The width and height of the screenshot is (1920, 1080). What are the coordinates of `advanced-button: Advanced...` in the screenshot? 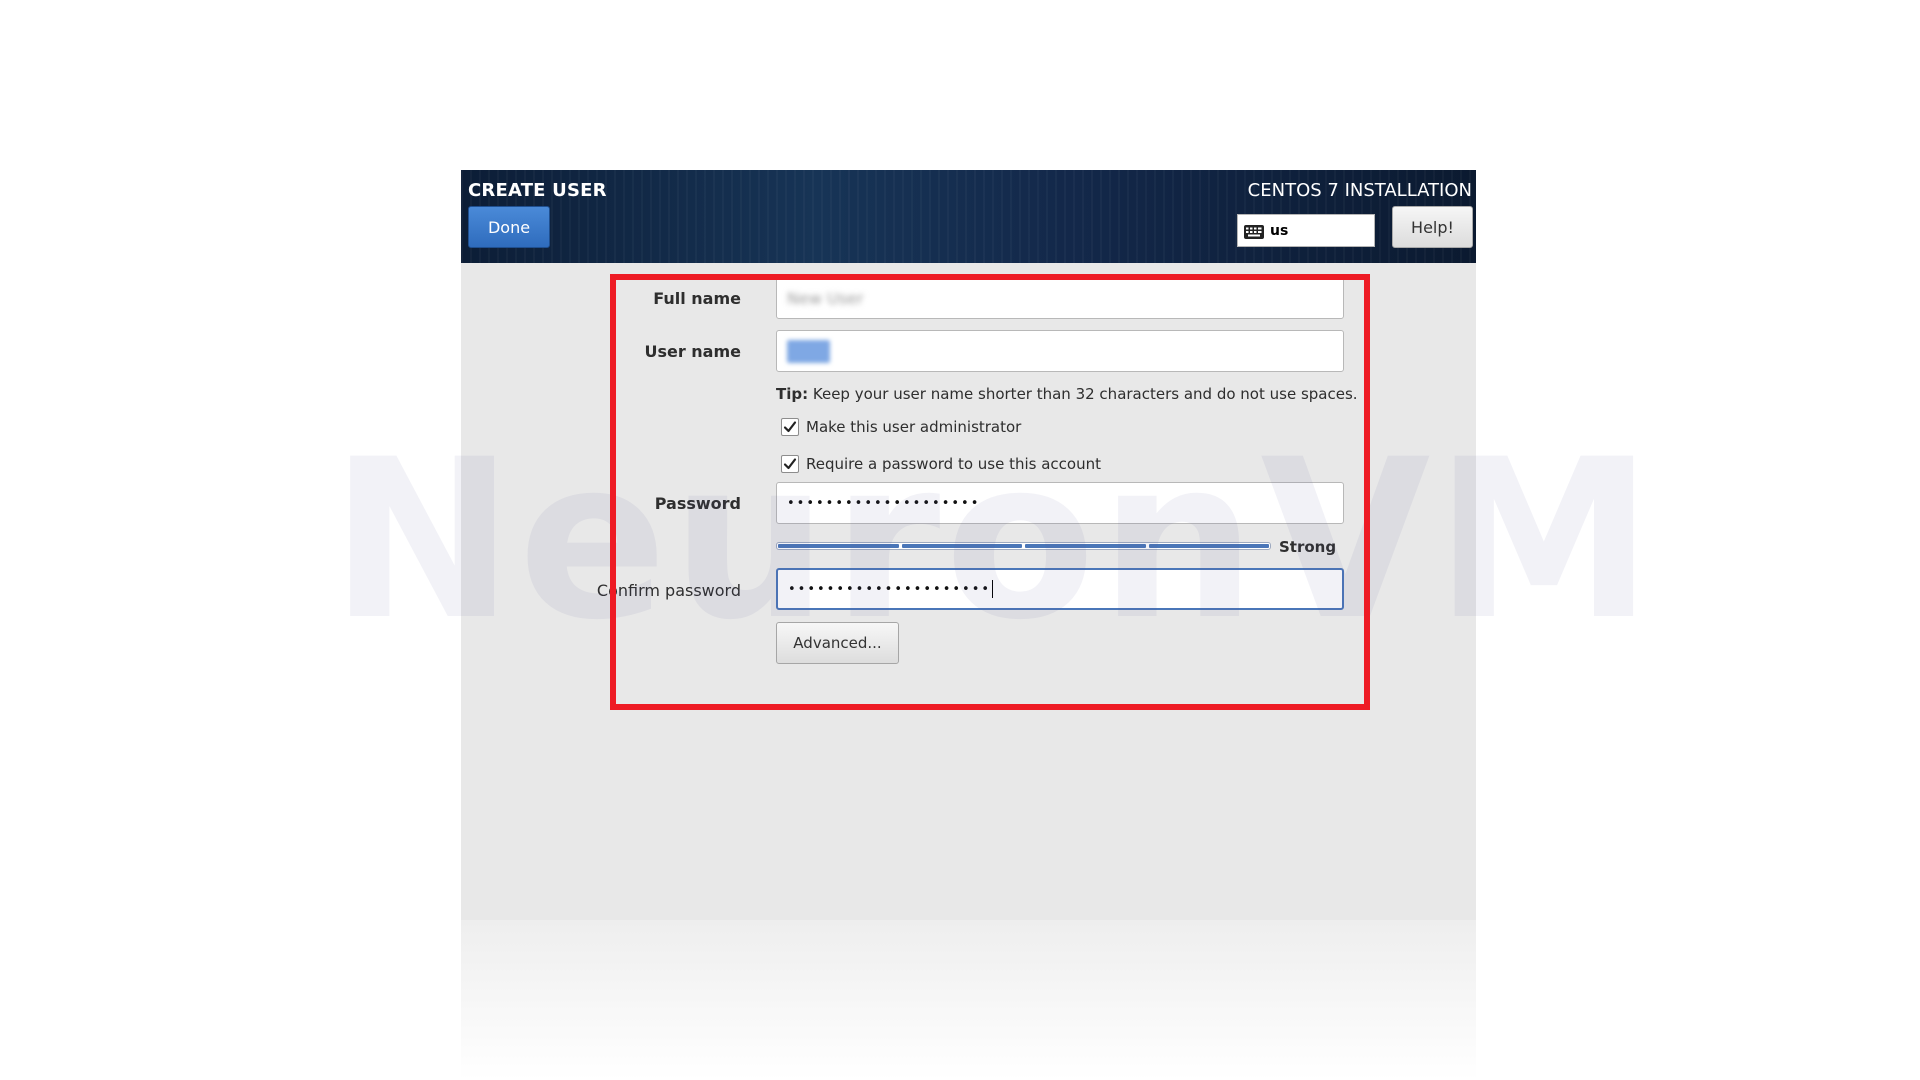 It's located at (837, 643).